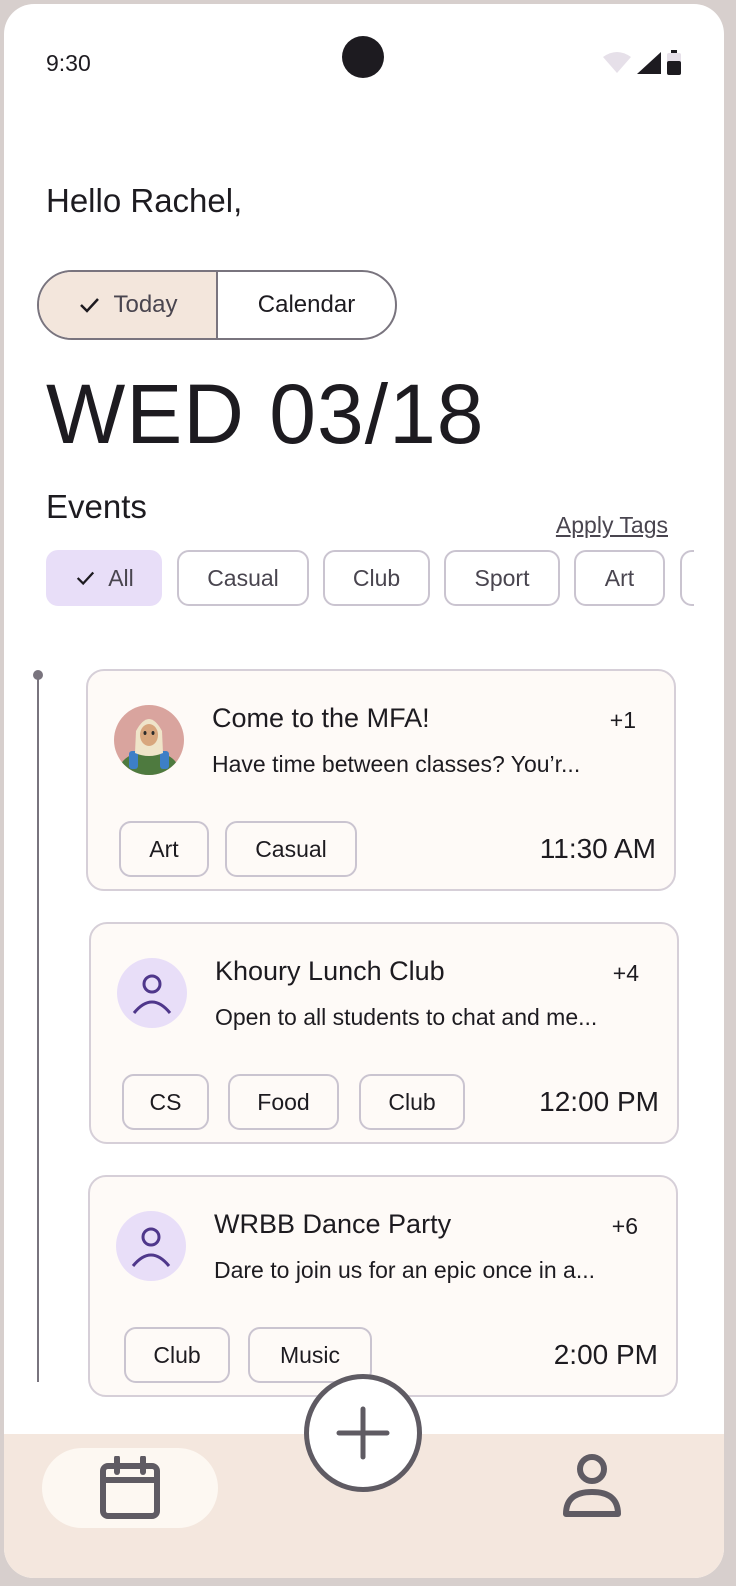  I want to click on camera-cutout, so click(363, 57).